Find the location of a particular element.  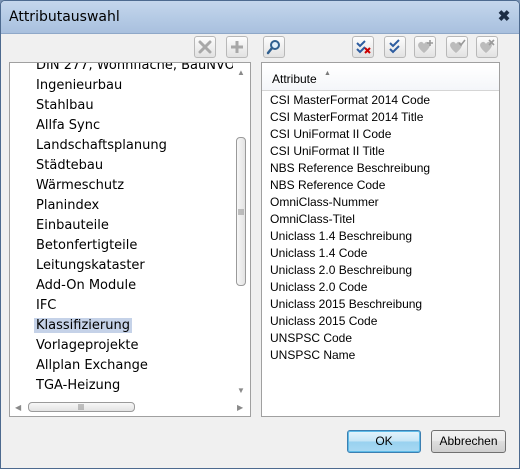

title-bar: Attributauswahl ✖ is located at coordinates (260, 17).